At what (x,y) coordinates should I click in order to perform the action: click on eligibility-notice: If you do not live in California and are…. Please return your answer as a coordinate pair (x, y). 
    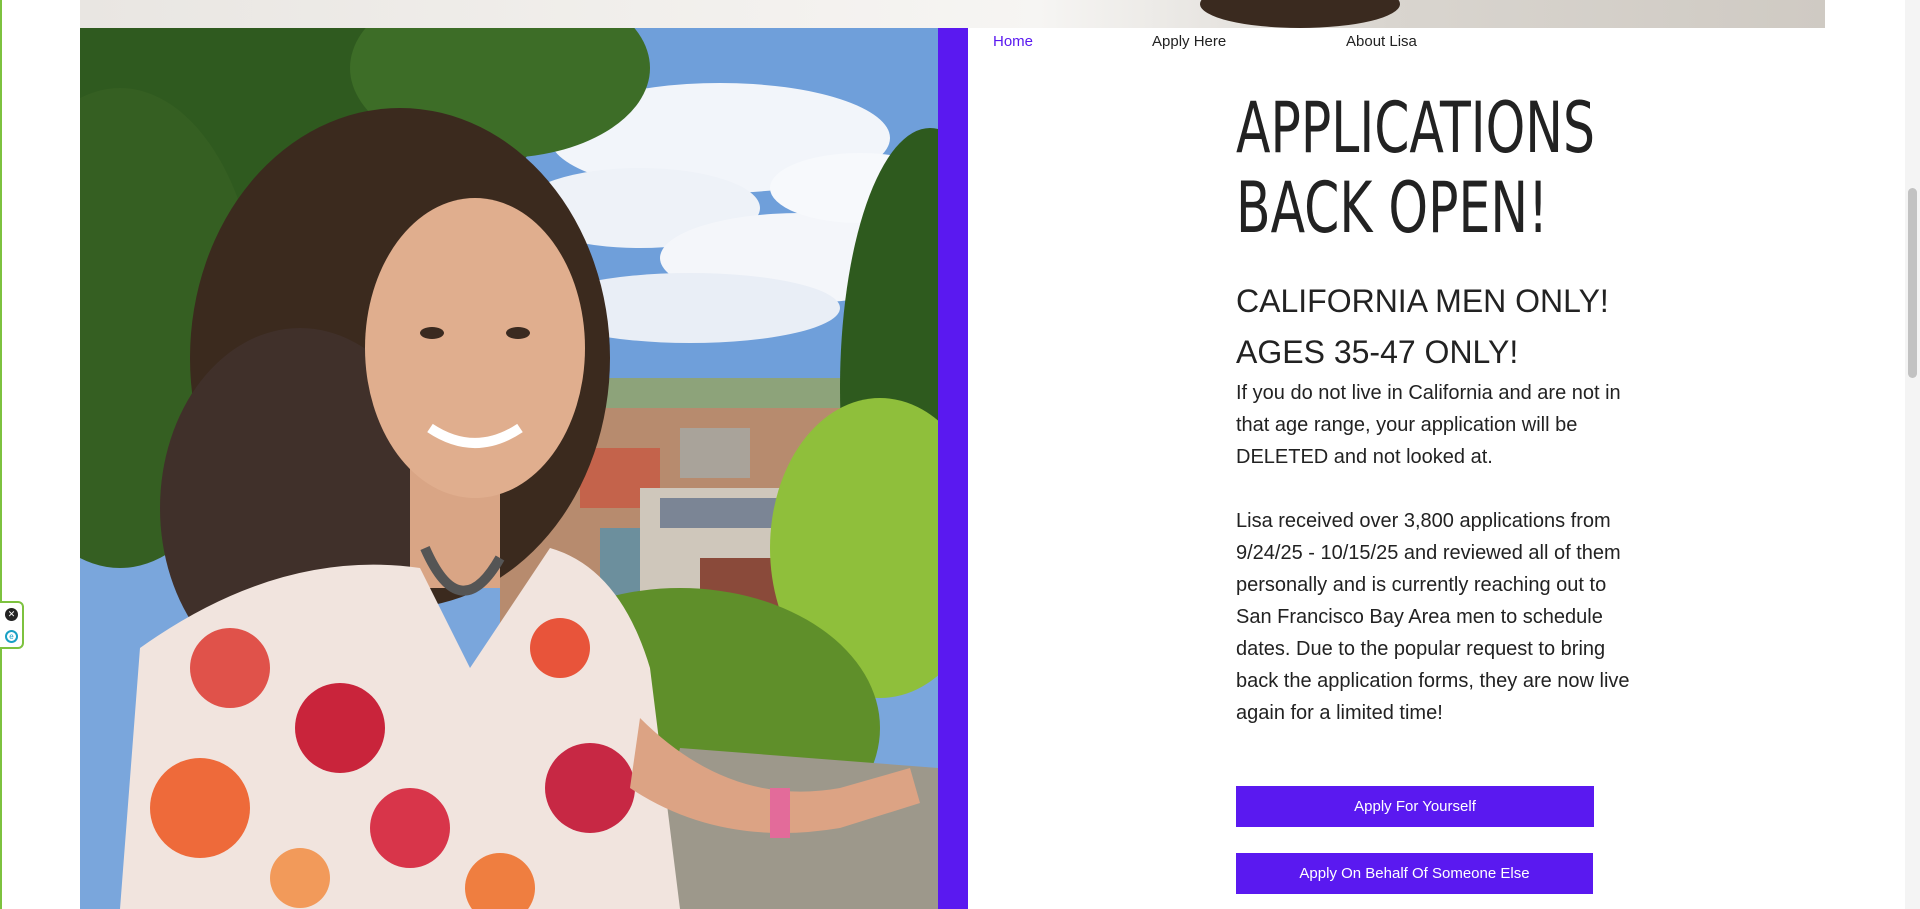
    Looking at the image, I should click on (1428, 425).